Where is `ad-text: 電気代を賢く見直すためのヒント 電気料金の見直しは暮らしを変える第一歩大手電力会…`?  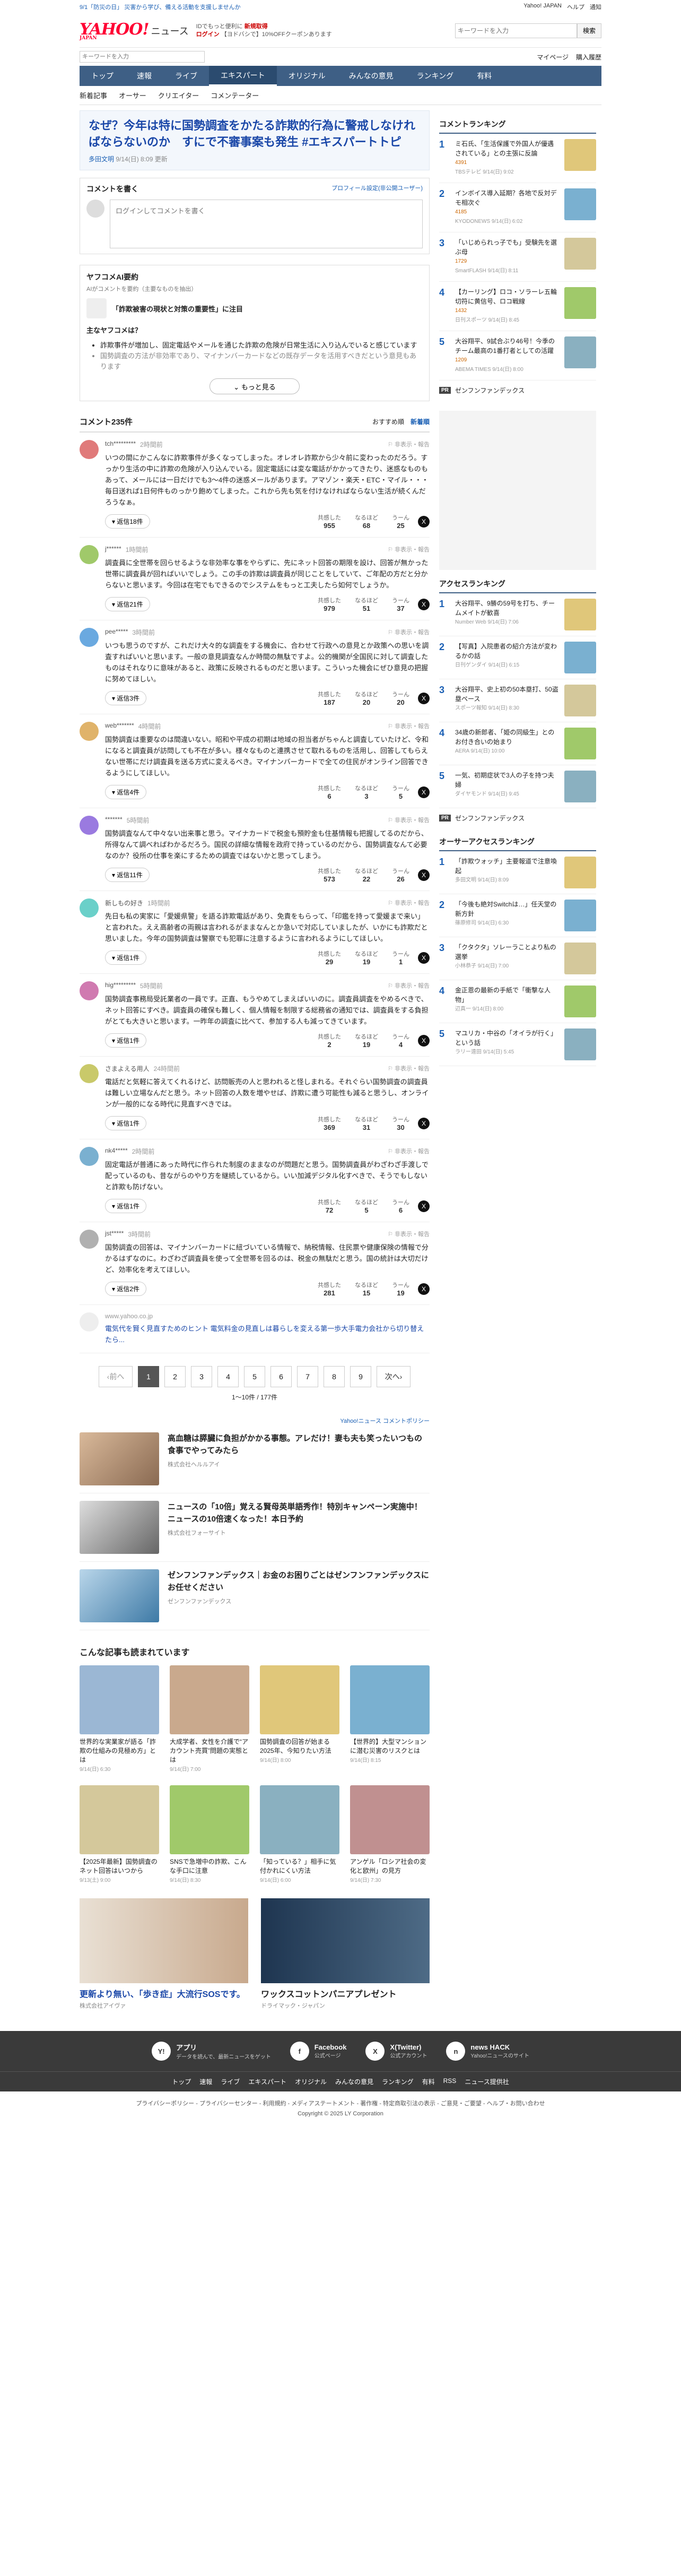 ad-text: 電気代を賢く見直すためのヒント 電気料金の見直しは暮らしを変える第一歩大手電力会… is located at coordinates (267, 1334).